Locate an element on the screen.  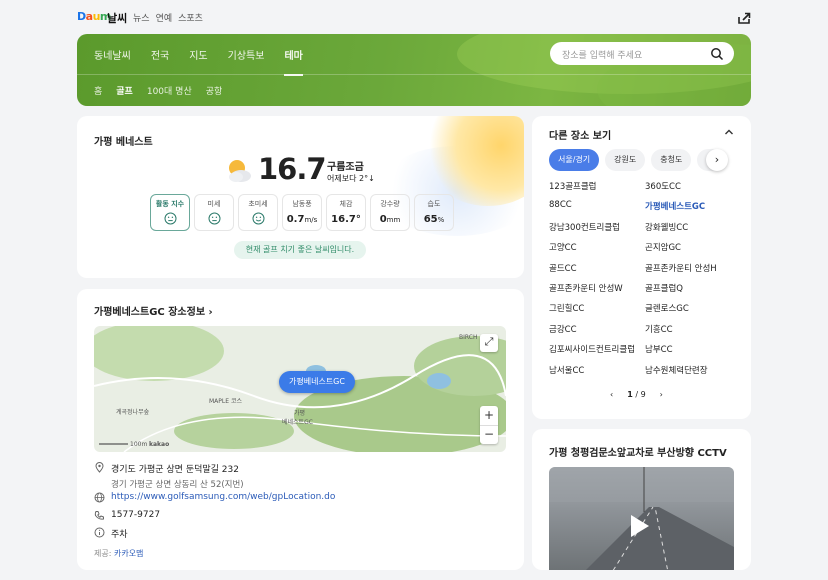
sub-tabs: 홈 골프 100대 명산 공항 is located at coordinates (158, 90).